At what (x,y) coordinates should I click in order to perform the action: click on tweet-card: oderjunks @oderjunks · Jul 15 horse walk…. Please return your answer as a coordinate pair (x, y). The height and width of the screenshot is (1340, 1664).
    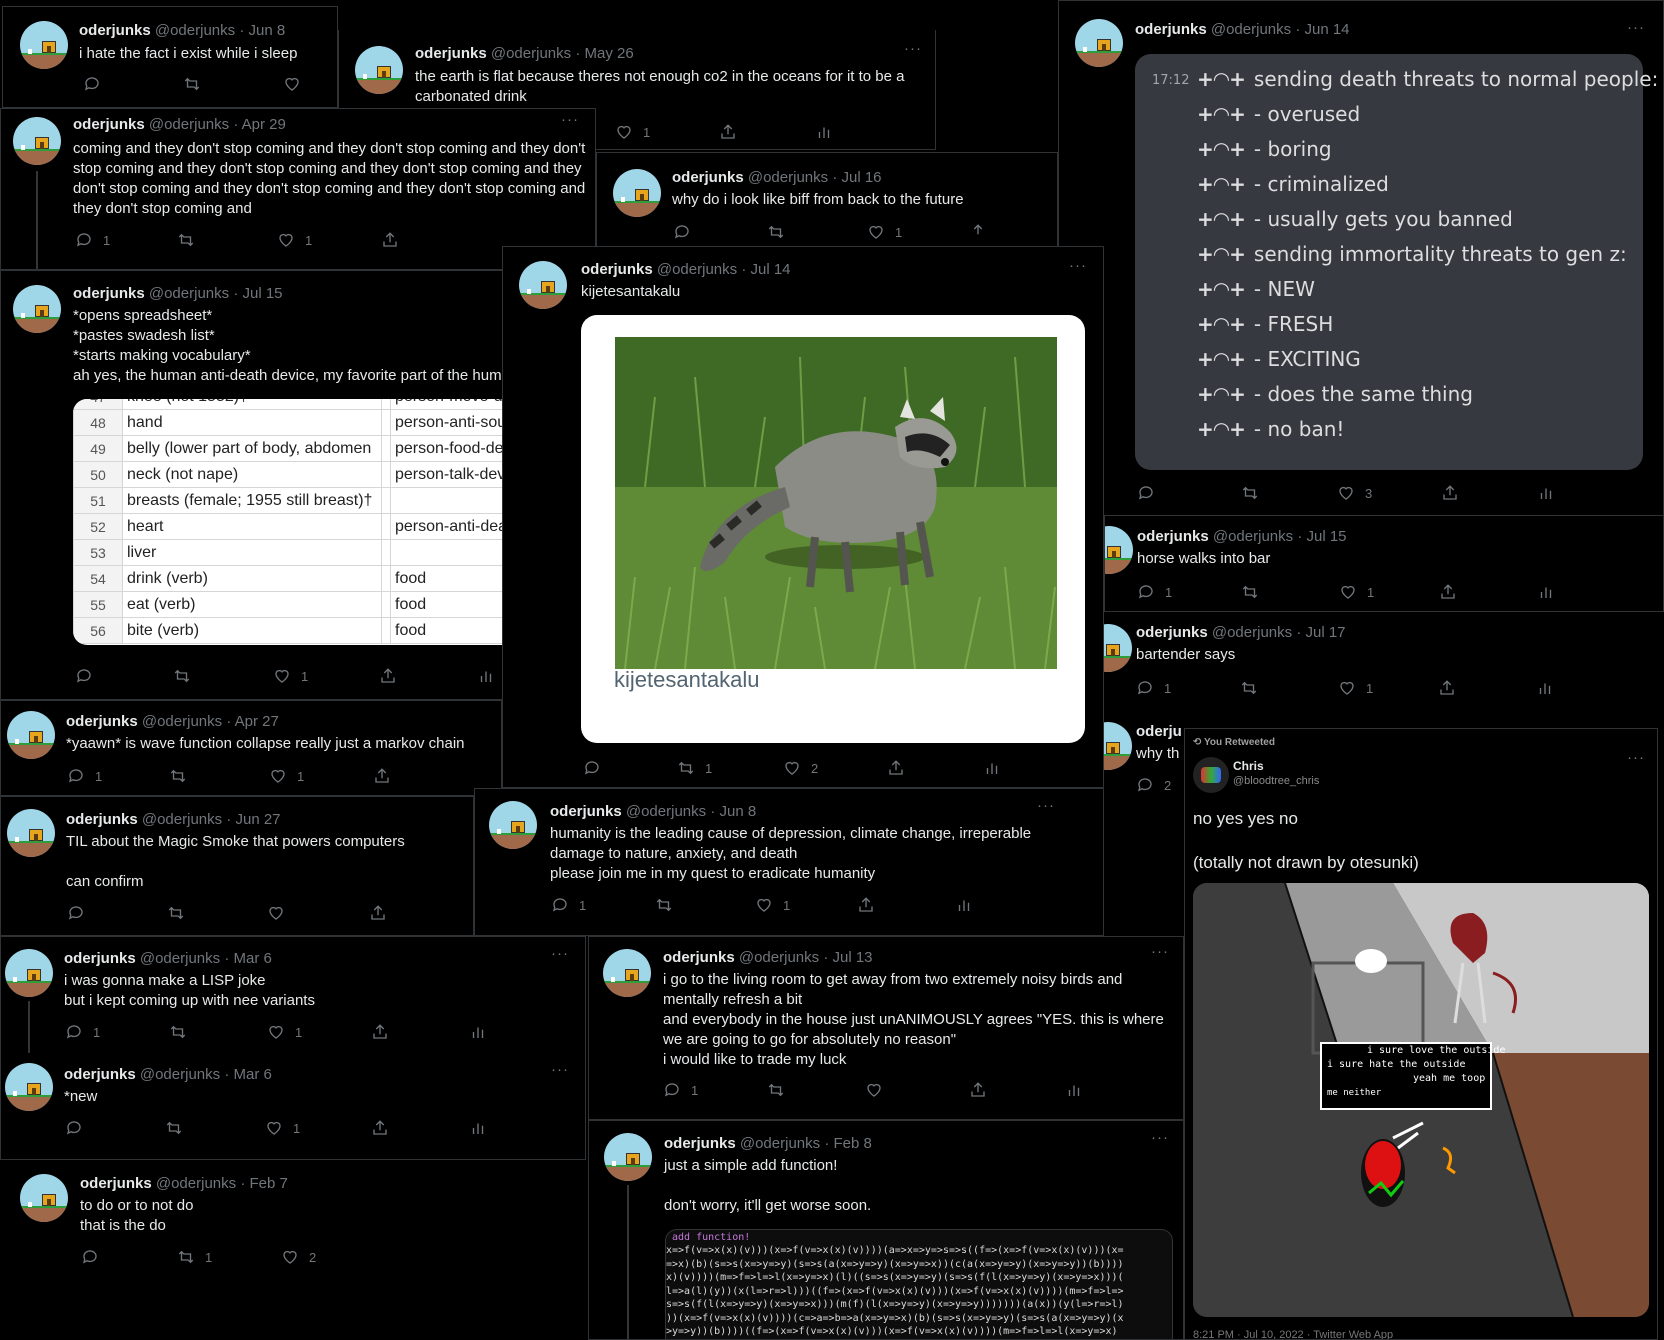
    Looking at the image, I should click on (1384, 564).